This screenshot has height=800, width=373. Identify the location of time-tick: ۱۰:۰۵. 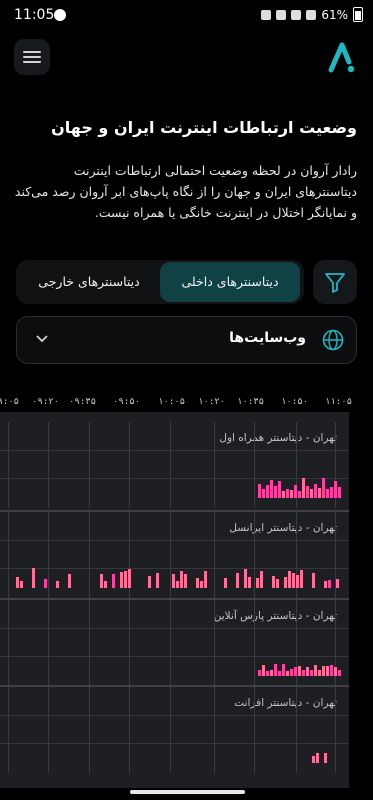
(172, 402).